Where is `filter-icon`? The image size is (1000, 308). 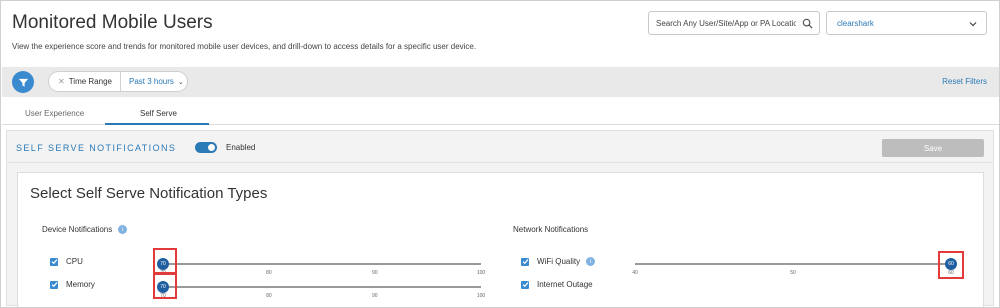 filter-icon is located at coordinates (23, 82).